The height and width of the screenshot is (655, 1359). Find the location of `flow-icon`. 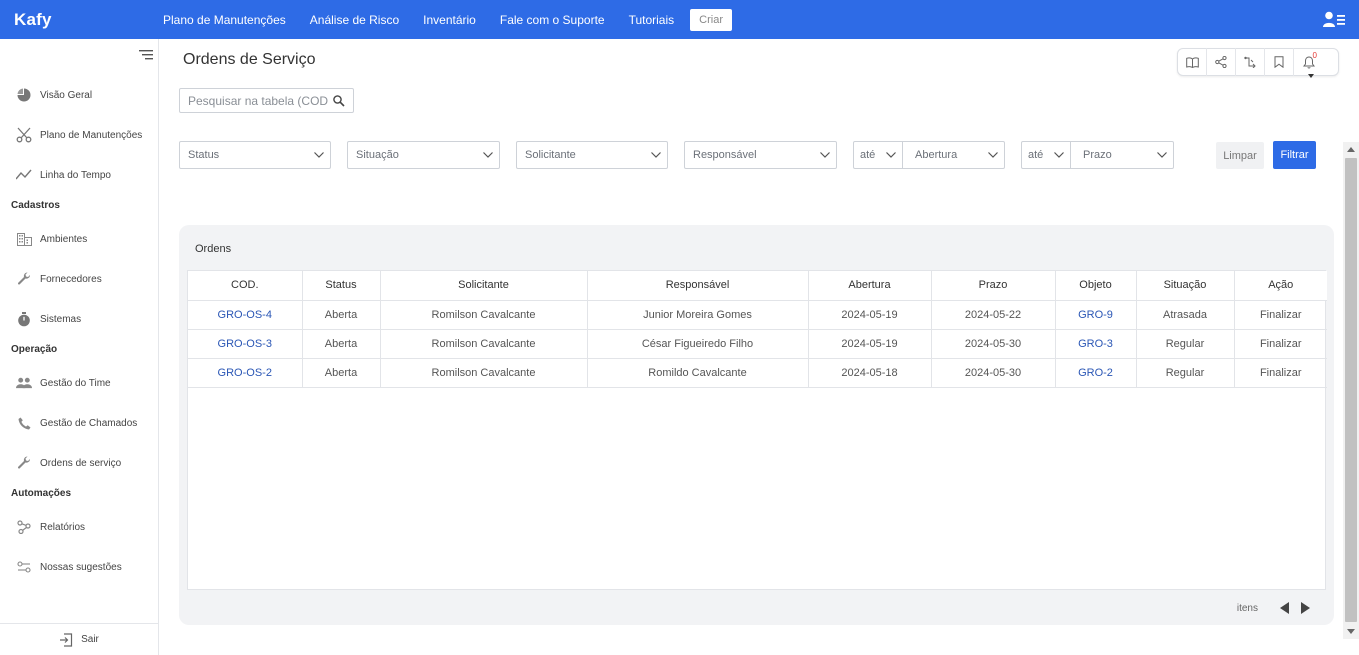

flow-icon is located at coordinates (1250, 62).